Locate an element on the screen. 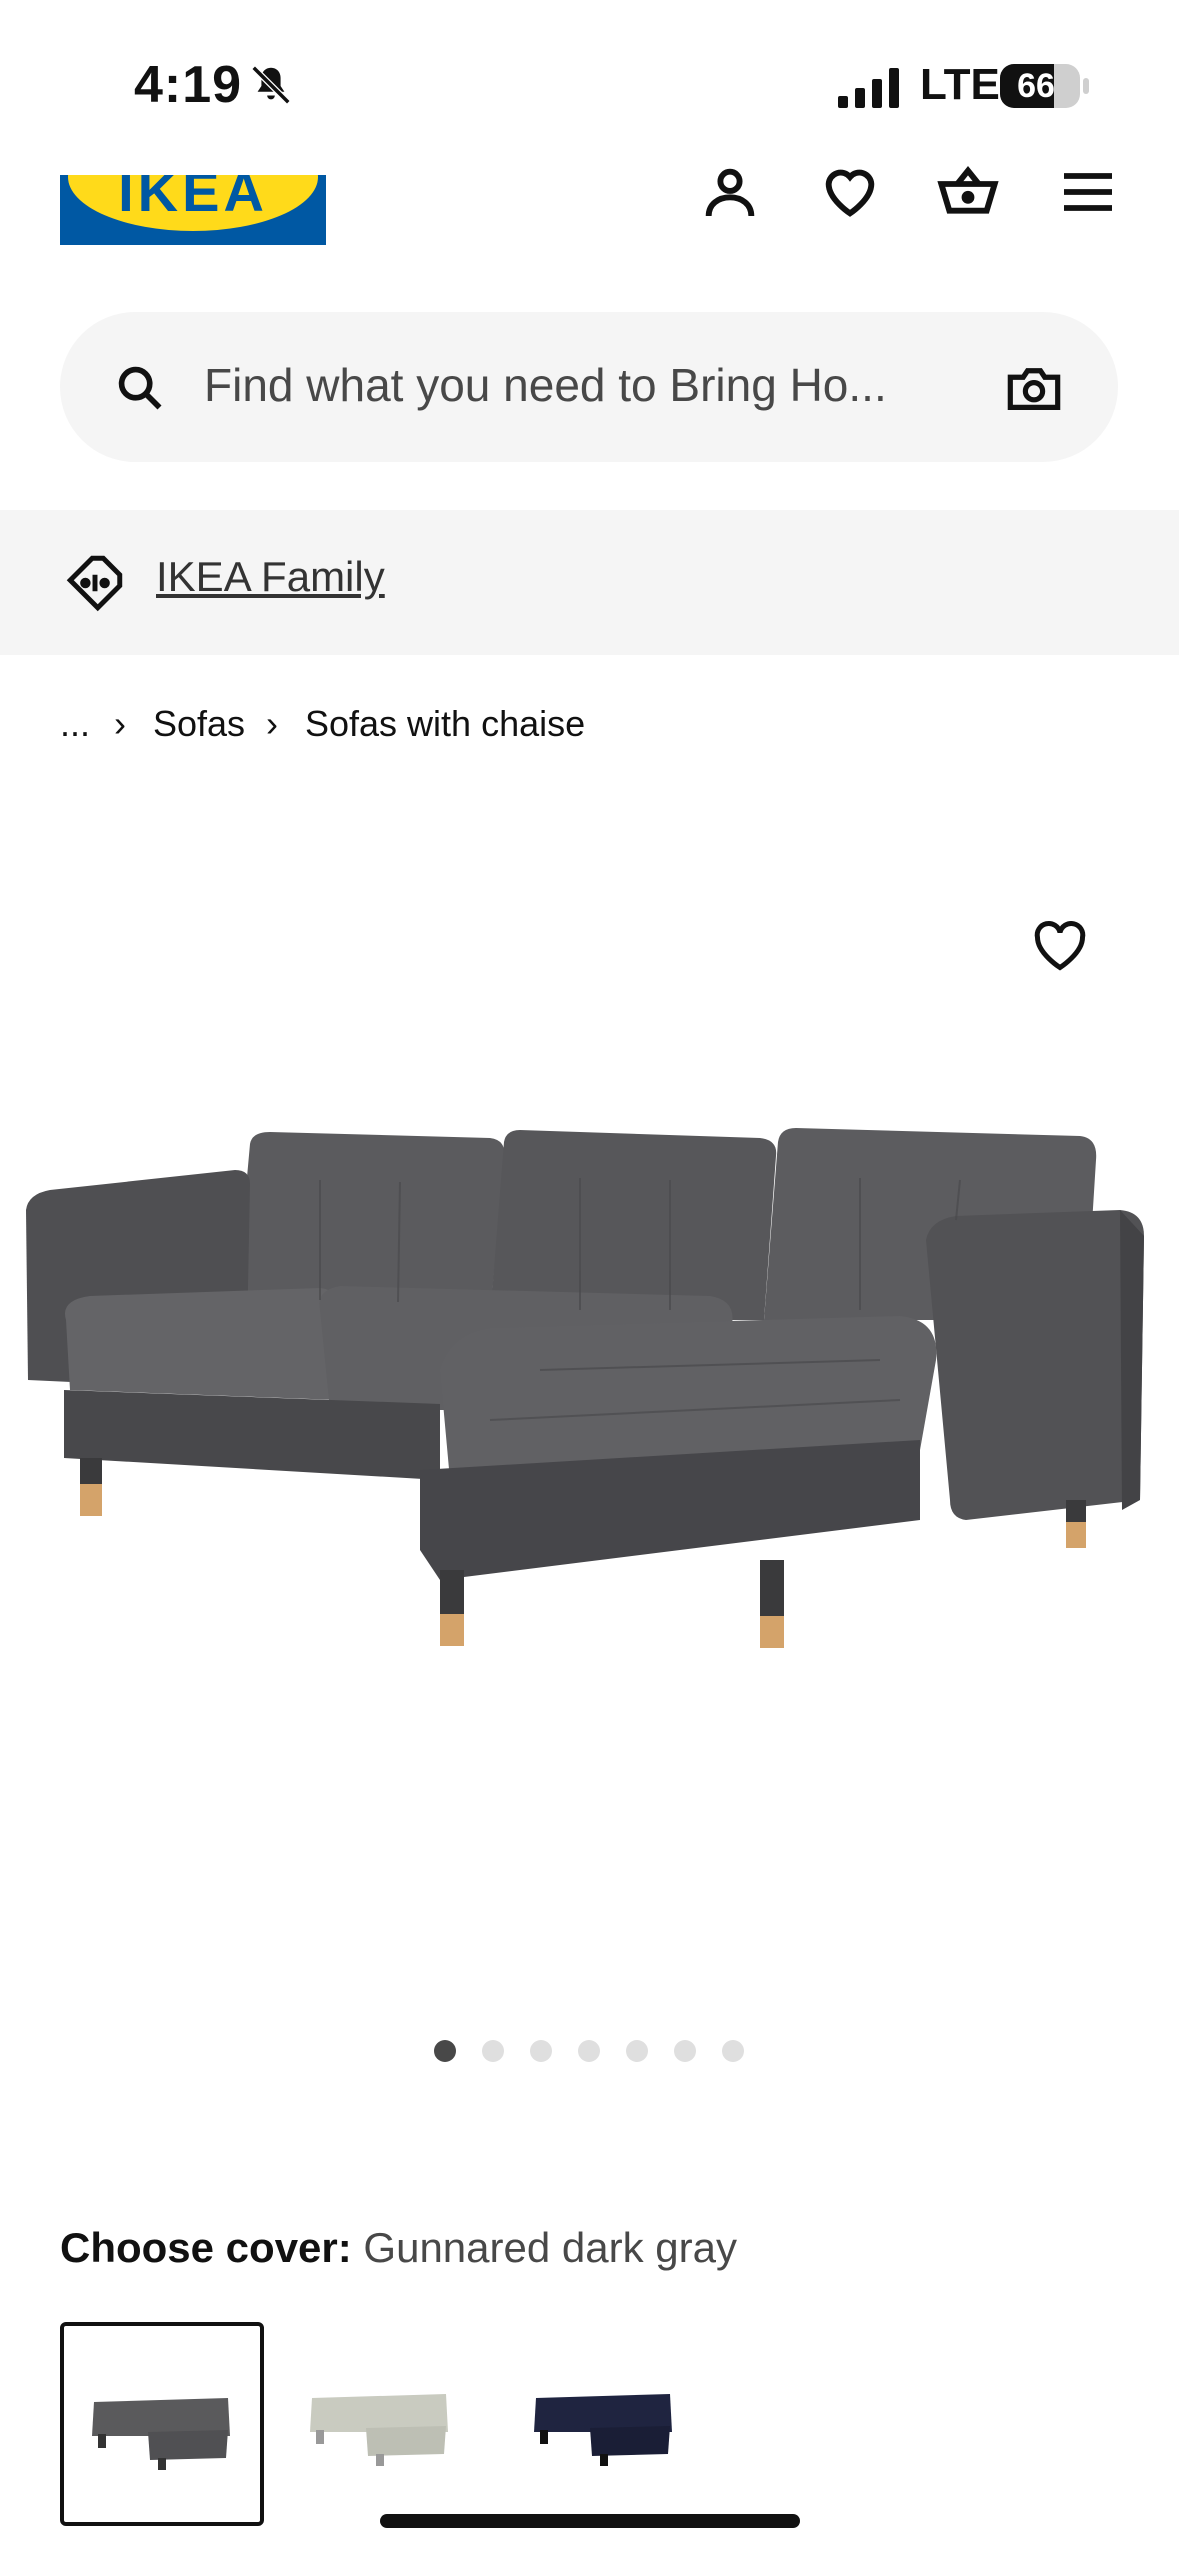 Image resolution: width=1179 pixels, height=2556 pixels. battery-level: 66 is located at coordinates (1036, 86).